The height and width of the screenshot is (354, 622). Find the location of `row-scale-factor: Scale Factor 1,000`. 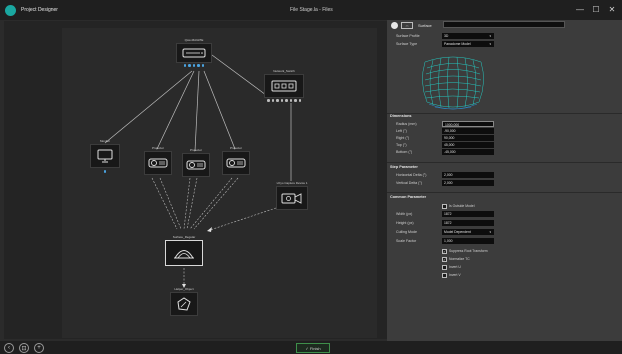

row-scale-factor: Scale Factor 1,000 is located at coordinates (504, 241).